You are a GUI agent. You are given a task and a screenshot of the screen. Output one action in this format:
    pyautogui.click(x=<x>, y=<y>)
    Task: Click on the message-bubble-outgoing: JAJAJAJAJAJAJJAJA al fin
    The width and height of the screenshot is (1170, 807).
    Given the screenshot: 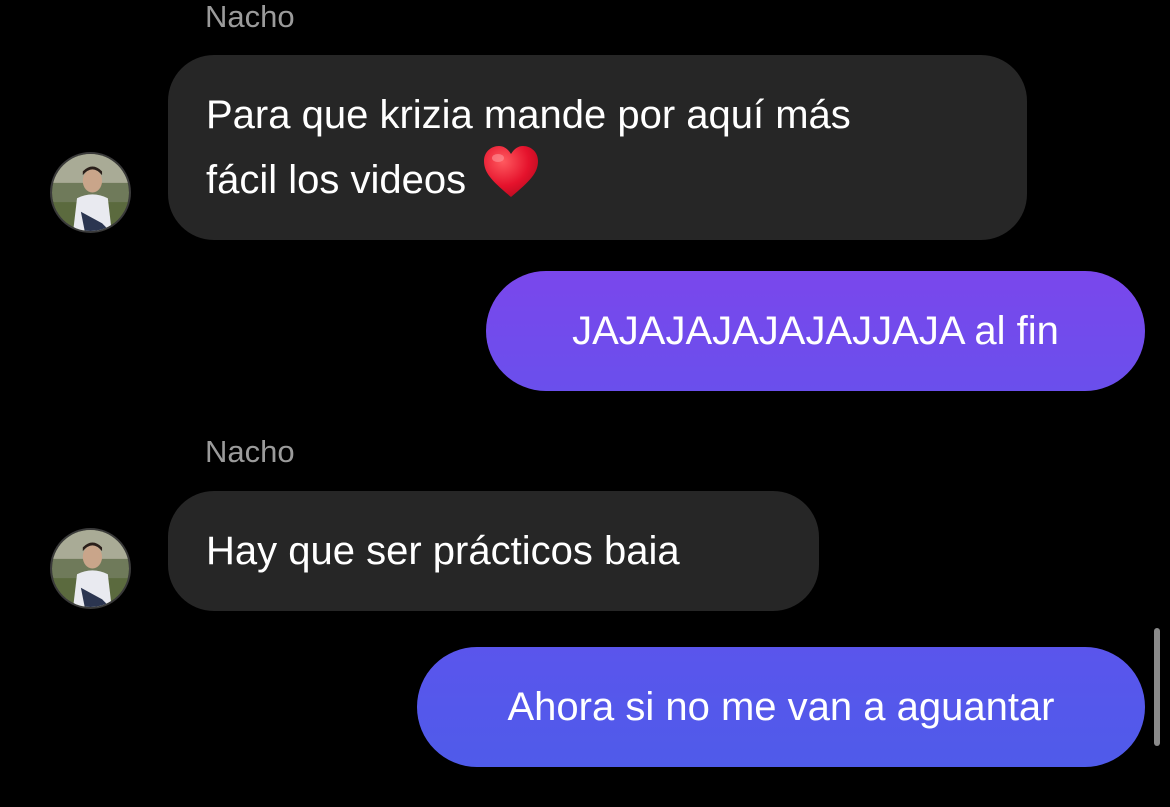 What is the action you would take?
    pyautogui.click(x=815, y=331)
    